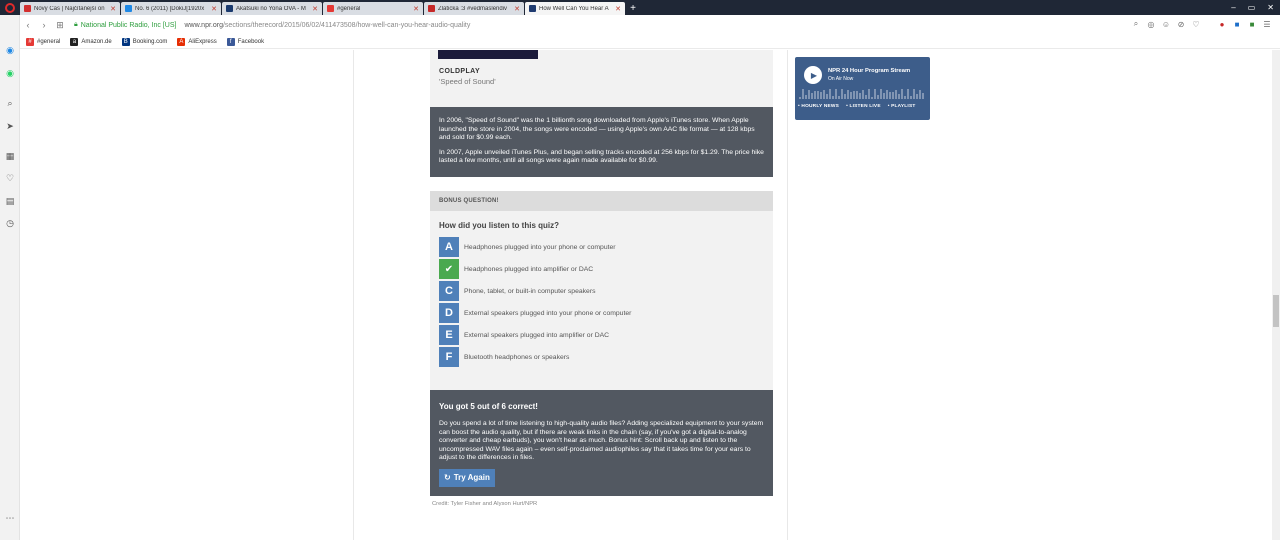 This screenshot has width=1280, height=540. Describe the element at coordinates (44, 25) in the screenshot. I see `forward-icon: ›` at that location.